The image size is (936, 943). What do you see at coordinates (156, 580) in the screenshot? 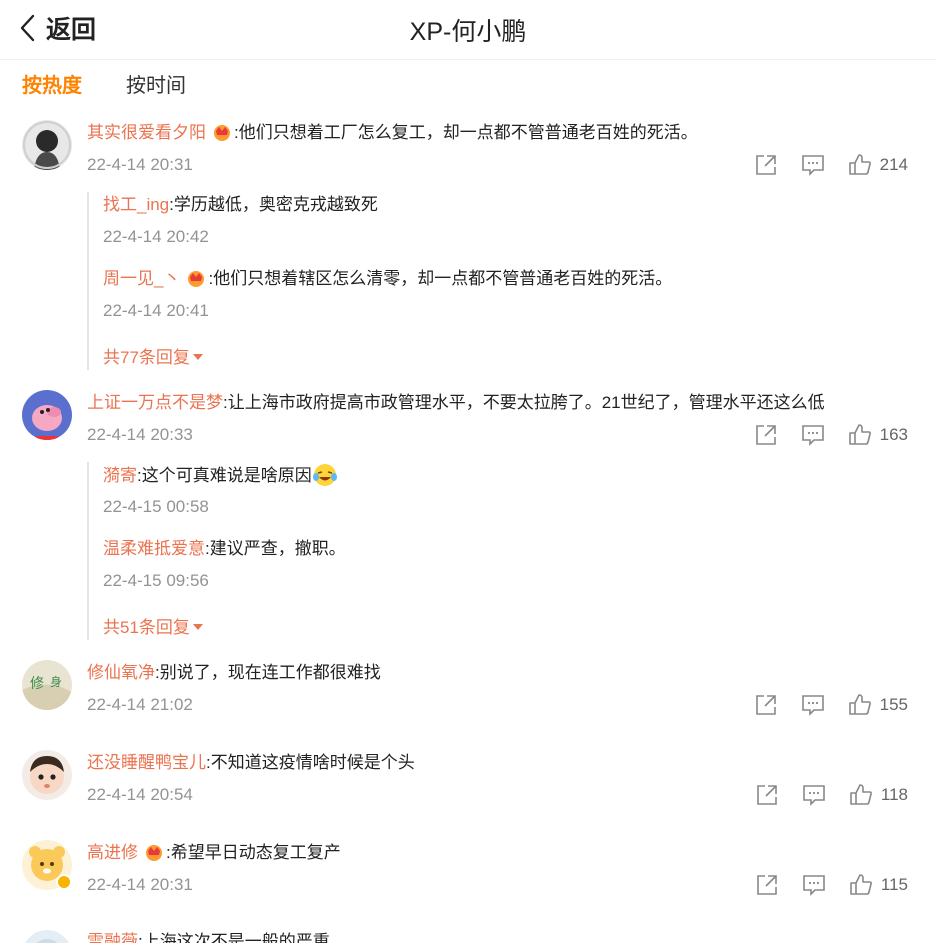
I see `reply-time: 22-4-15 09:56` at bounding box center [156, 580].